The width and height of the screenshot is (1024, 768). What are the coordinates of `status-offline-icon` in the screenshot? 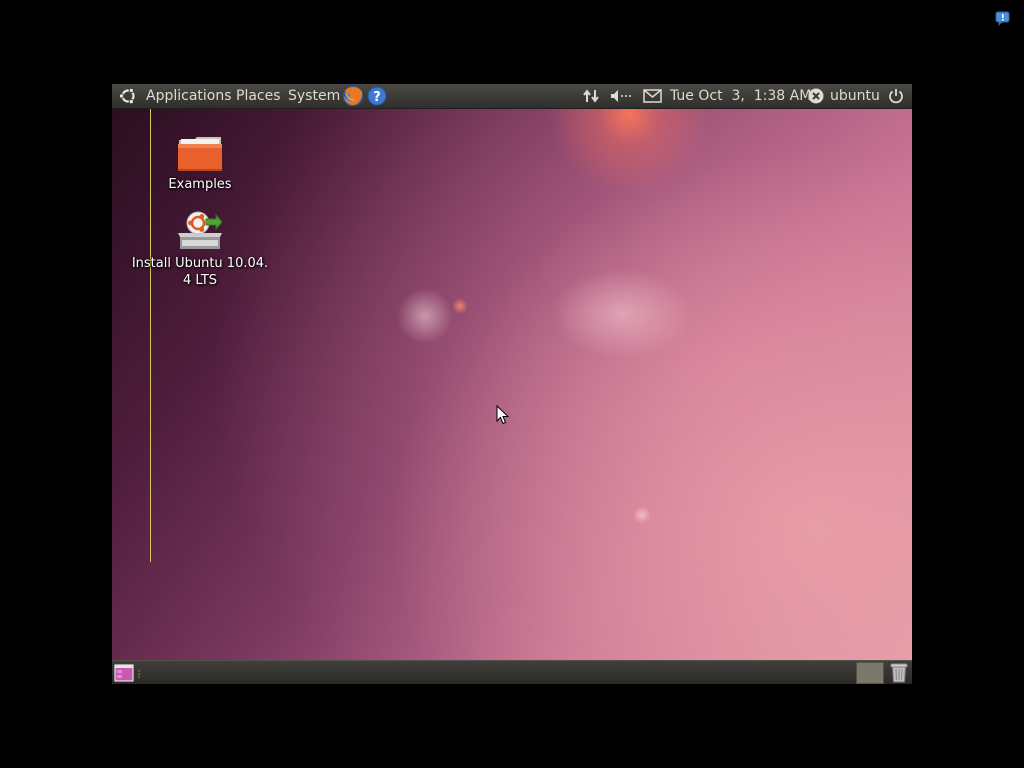 It's located at (816, 96).